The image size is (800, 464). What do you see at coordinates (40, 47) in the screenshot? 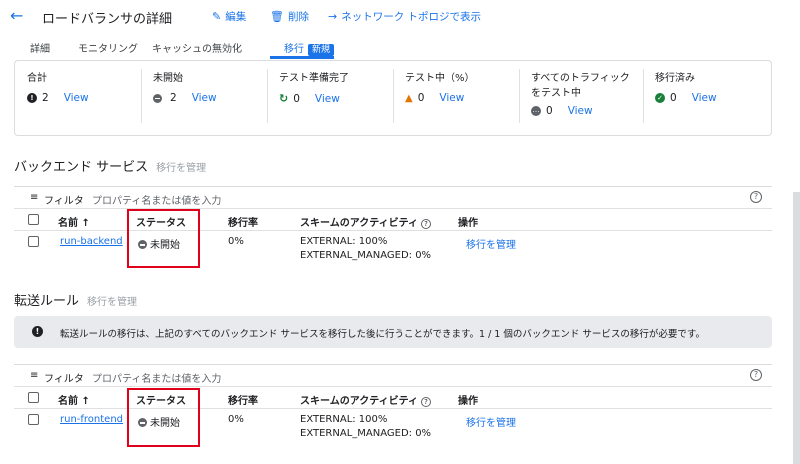
I see `tab-details: 詳細` at bounding box center [40, 47].